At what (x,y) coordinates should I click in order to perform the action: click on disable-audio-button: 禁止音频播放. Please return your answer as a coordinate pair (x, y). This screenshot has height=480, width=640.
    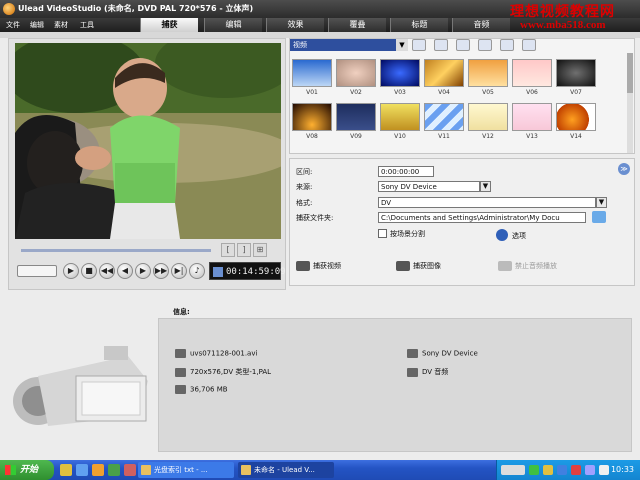
    Looking at the image, I should click on (527, 266).